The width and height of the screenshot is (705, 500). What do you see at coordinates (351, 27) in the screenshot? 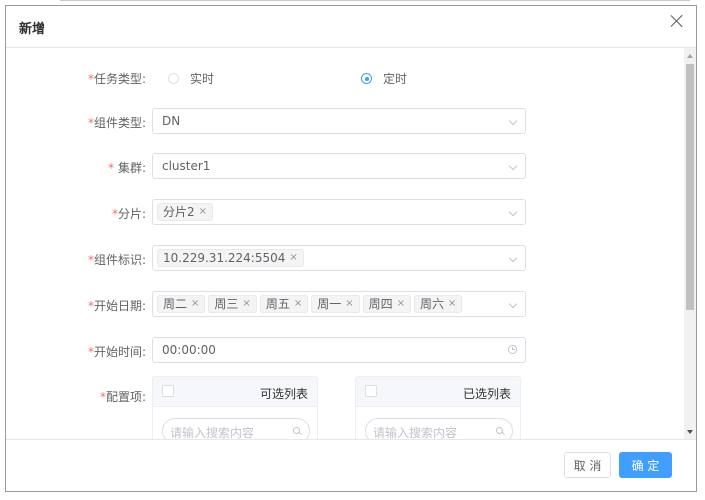
I see `dialog-header: 新增` at bounding box center [351, 27].